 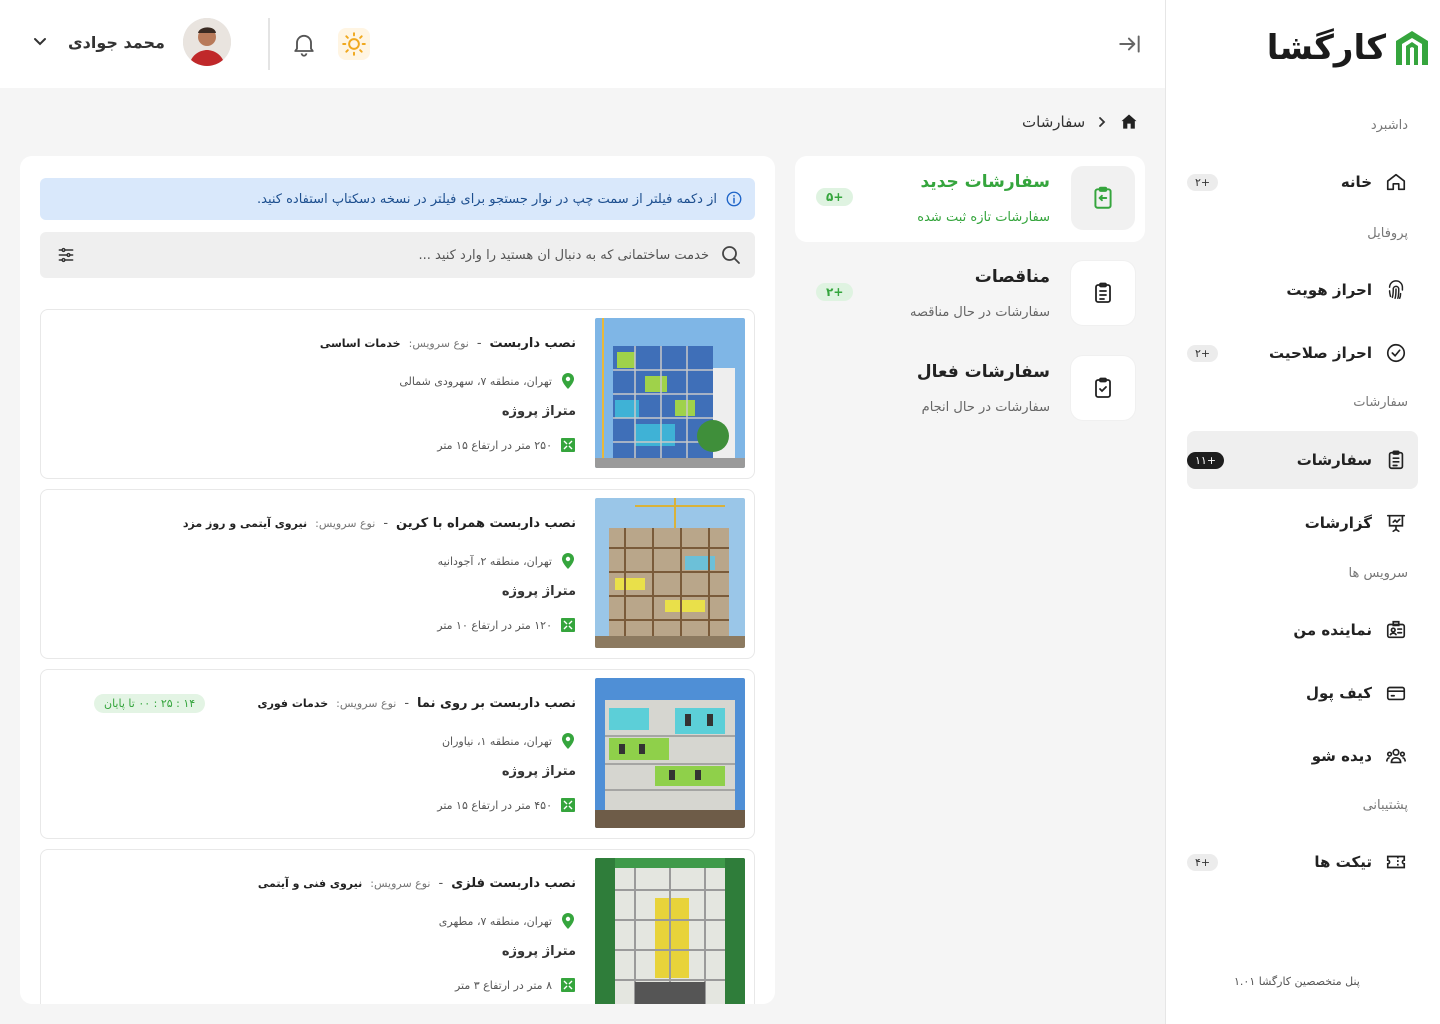 I want to click on section-services: سرویس ها, so click(x=1378, y=573).